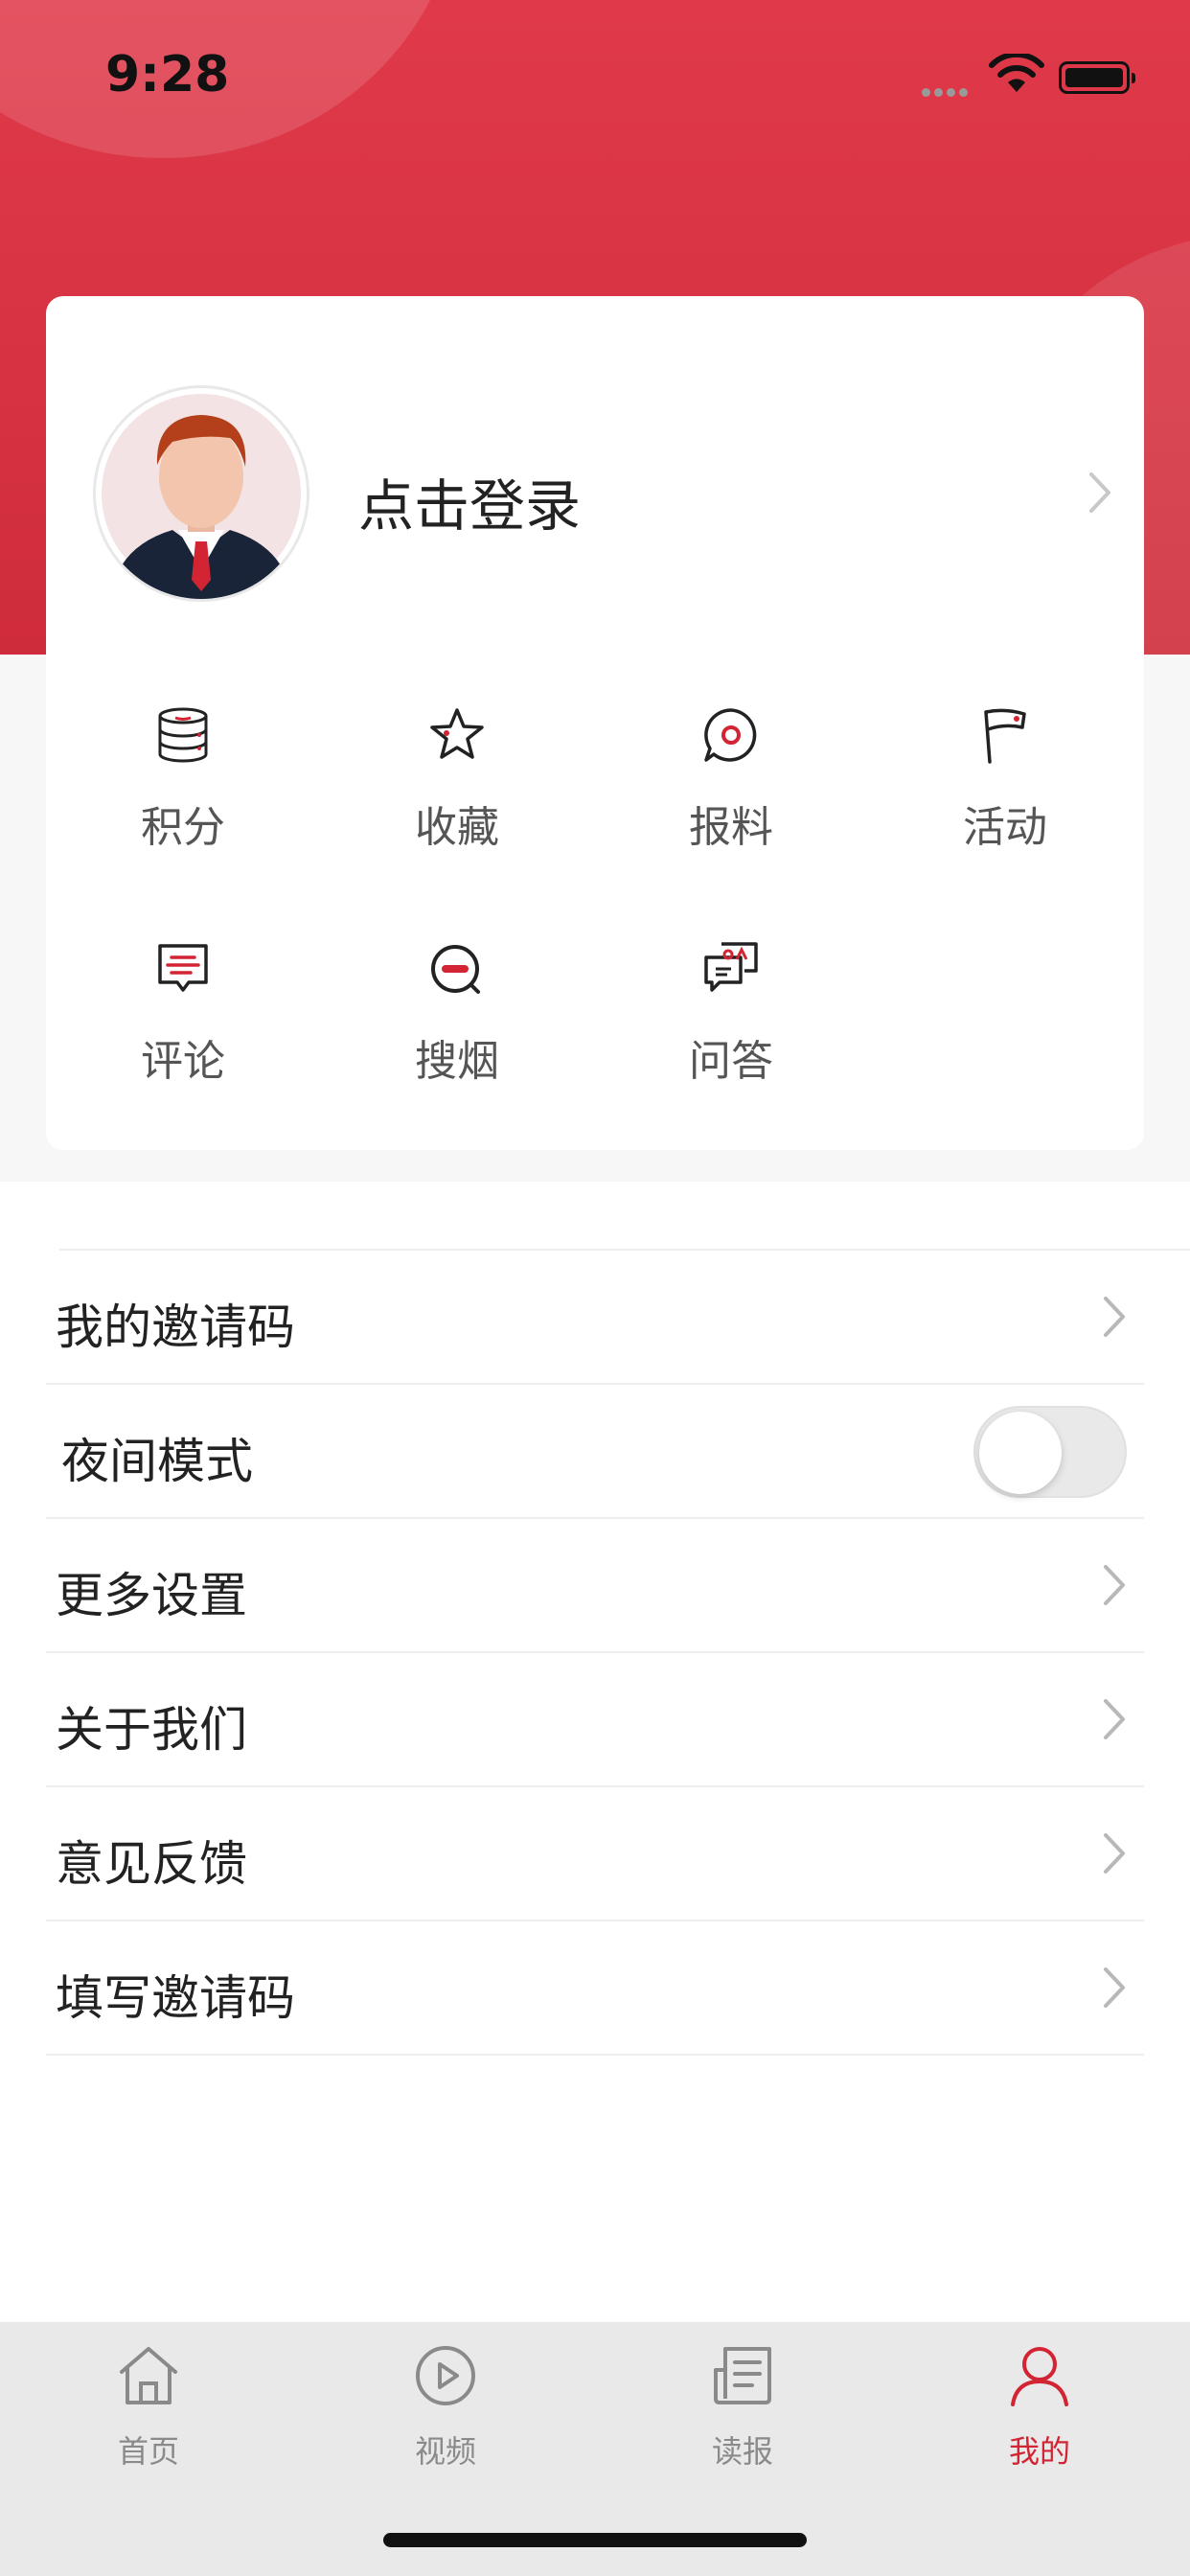 The width and height of the screenshot is (1190, 2576). I want to click on flag-icon, so click(1005, 736).